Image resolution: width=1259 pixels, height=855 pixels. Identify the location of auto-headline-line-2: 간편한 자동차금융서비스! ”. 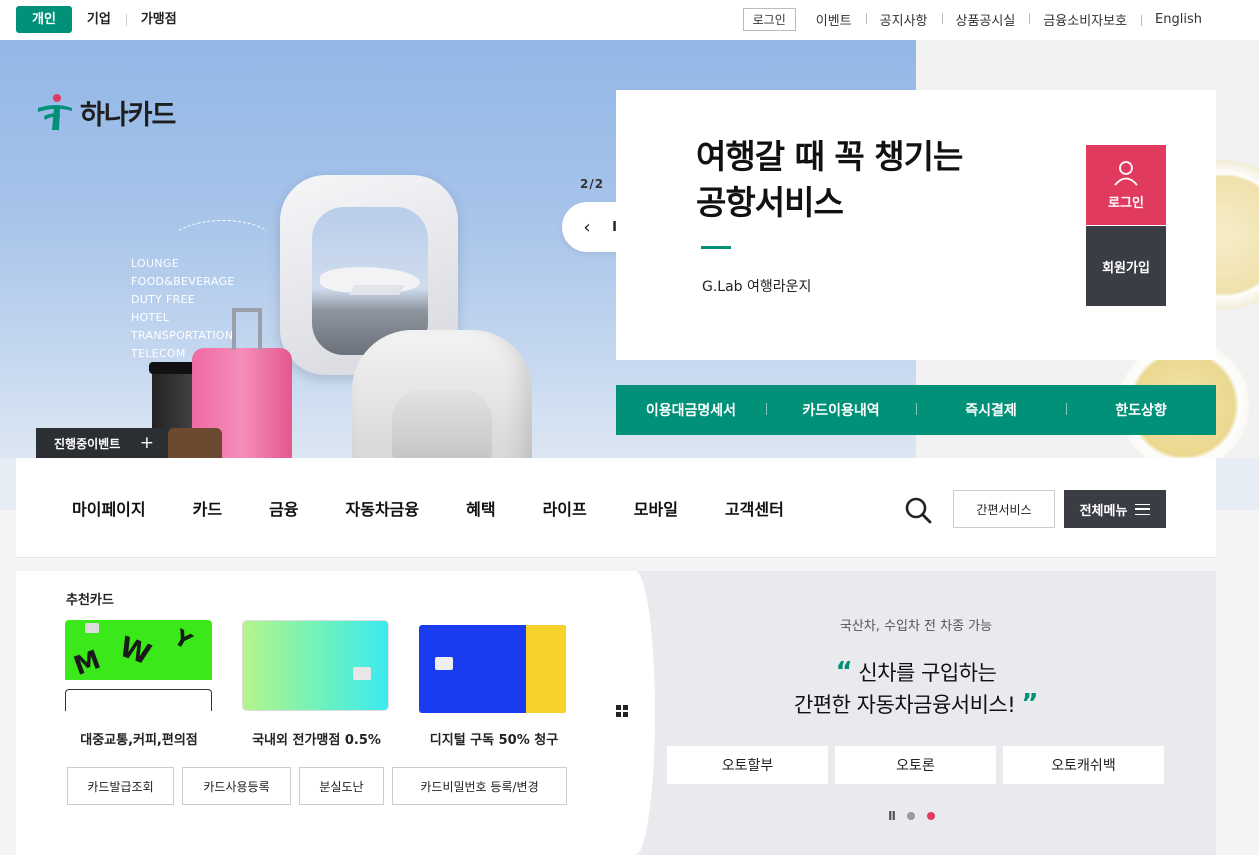
(916, 705).